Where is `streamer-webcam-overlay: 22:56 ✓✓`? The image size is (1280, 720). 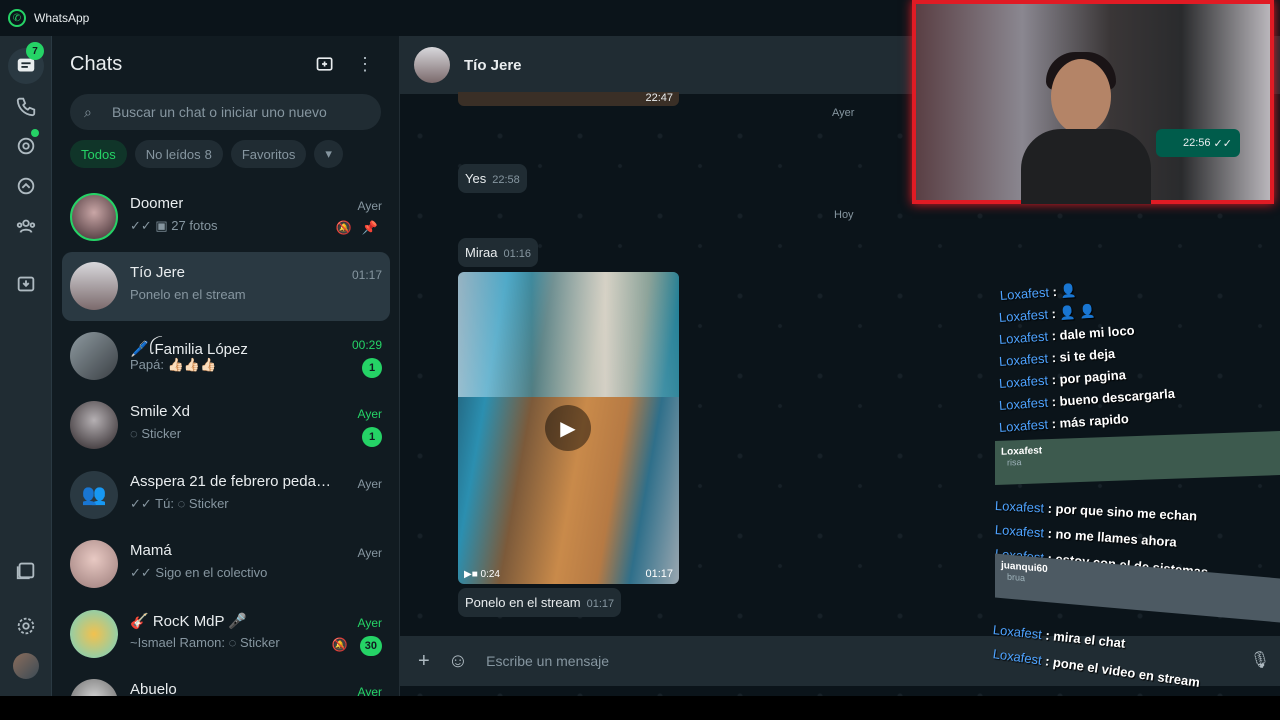
streamer-webcam-overlay: 22:56 ✓✓ is located at coordinates (1093, 102).